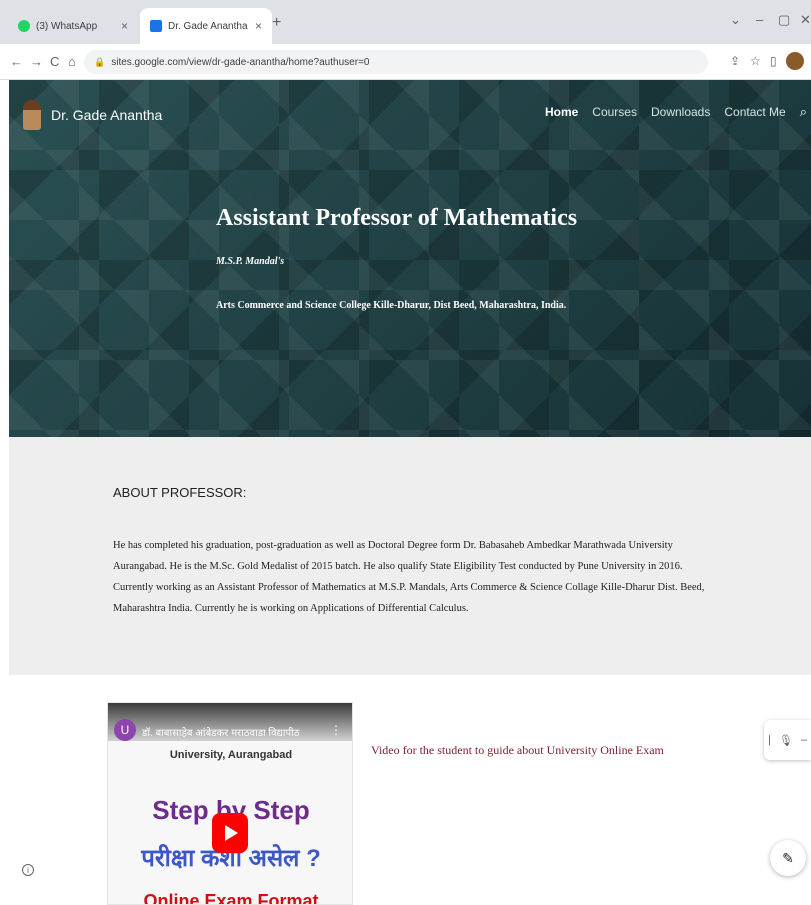 This screenshot has width=811, height=905. What do you see at coordinates (67, 26) in the screenshot?
I see `tab-title: (3) WhatsApp` at bounding box center [67, 26].